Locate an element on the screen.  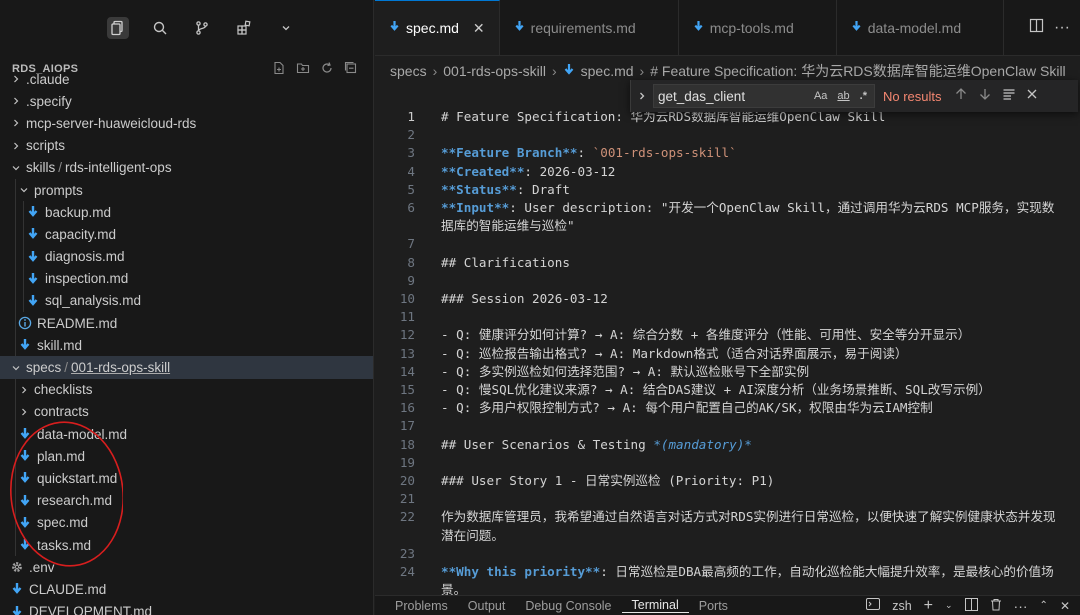
regex-toggle: .* is located at coordinates (863, 96).